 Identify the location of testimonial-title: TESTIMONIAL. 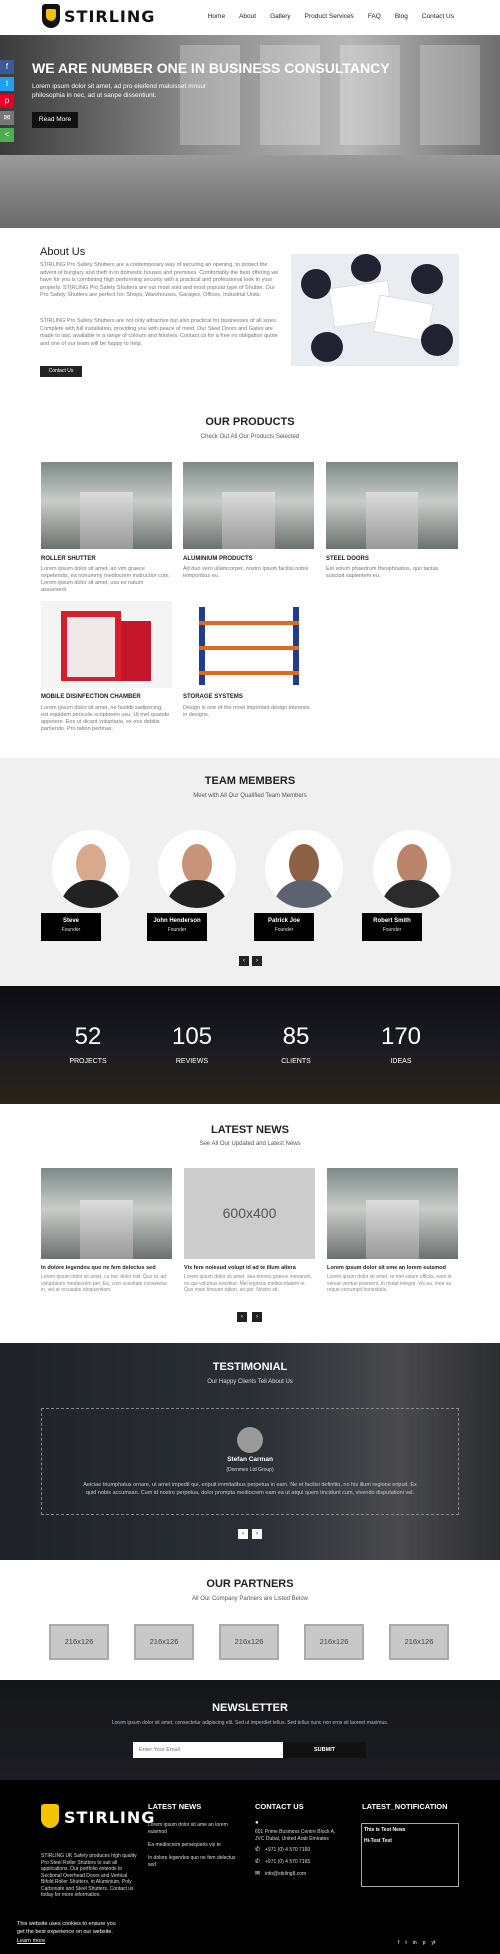
(250, 1367).